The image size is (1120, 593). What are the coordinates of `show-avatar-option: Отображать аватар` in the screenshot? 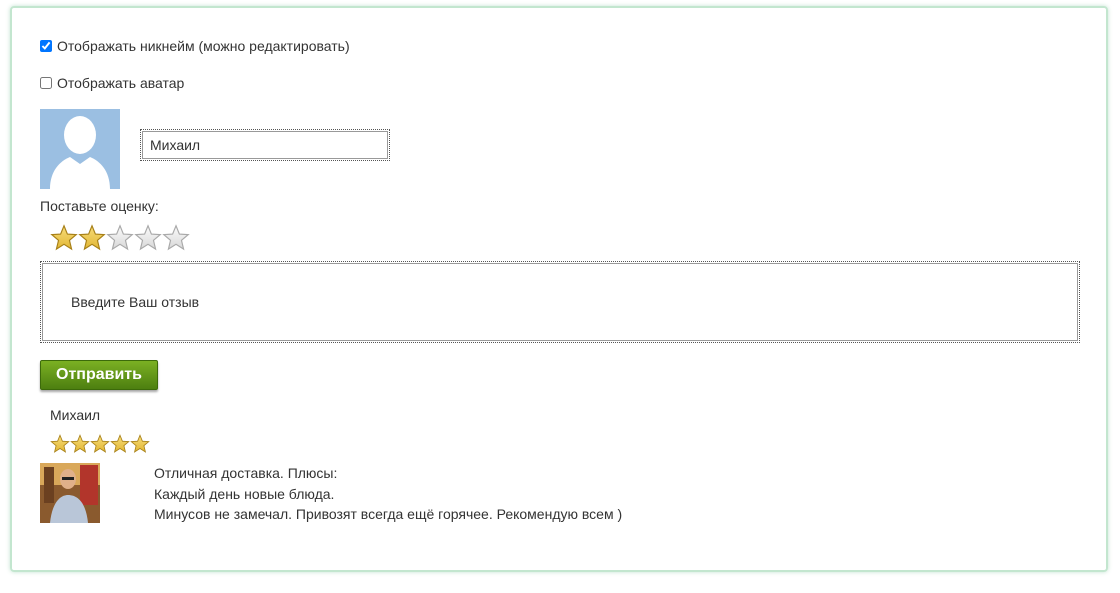 It's located at (112, 83).